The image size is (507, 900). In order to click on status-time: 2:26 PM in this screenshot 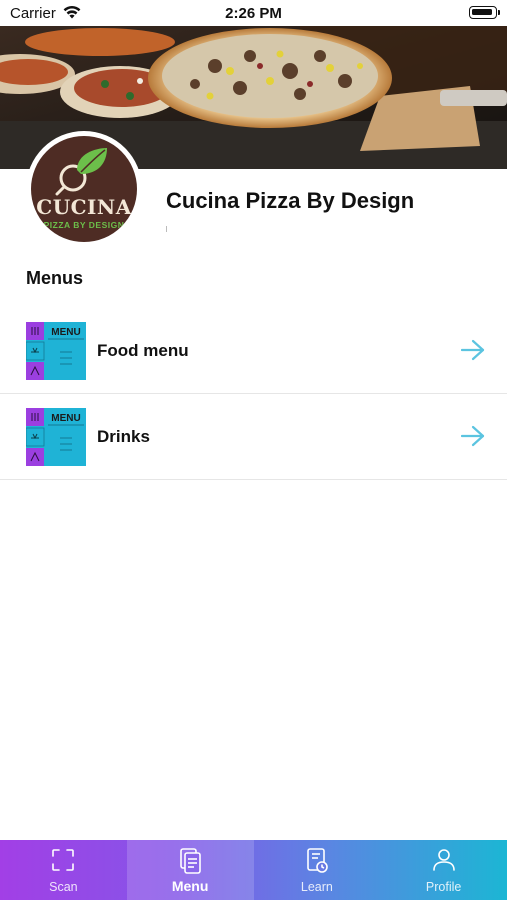, I will do `click(253, 13)`.